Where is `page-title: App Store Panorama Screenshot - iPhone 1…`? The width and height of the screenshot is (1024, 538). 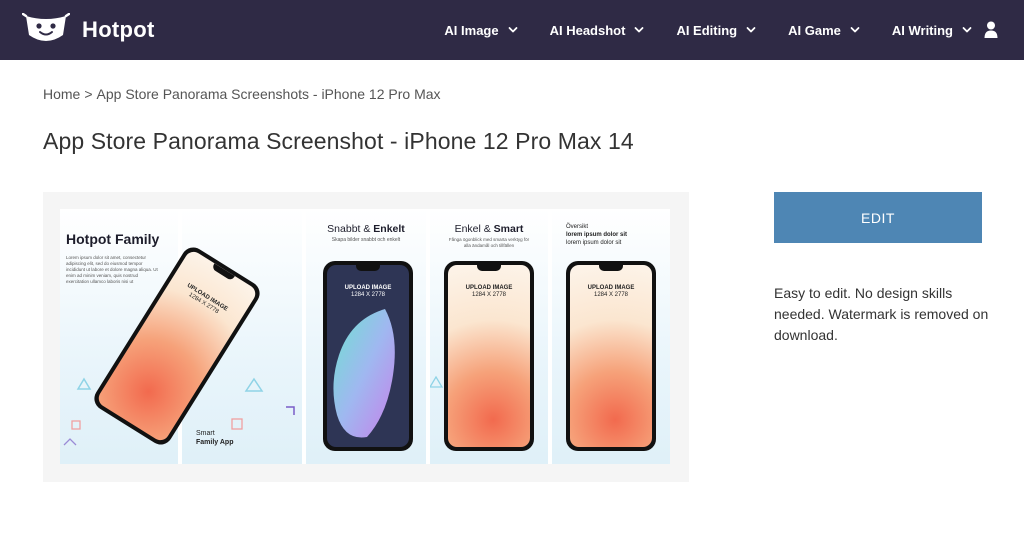 page-title: App Store Panorama Screenshot - iPhone 1… is located at coordinates (338, 141).